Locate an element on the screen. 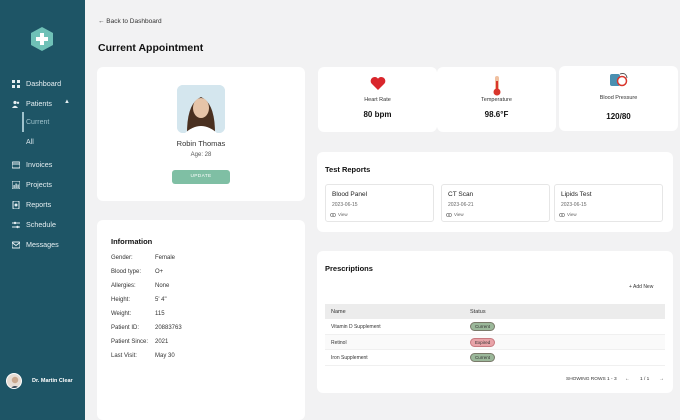 The height and width of the screenshot is (420, 680). sidebar-item-dashboard: Dashboard is located at coordinates (36, 83).